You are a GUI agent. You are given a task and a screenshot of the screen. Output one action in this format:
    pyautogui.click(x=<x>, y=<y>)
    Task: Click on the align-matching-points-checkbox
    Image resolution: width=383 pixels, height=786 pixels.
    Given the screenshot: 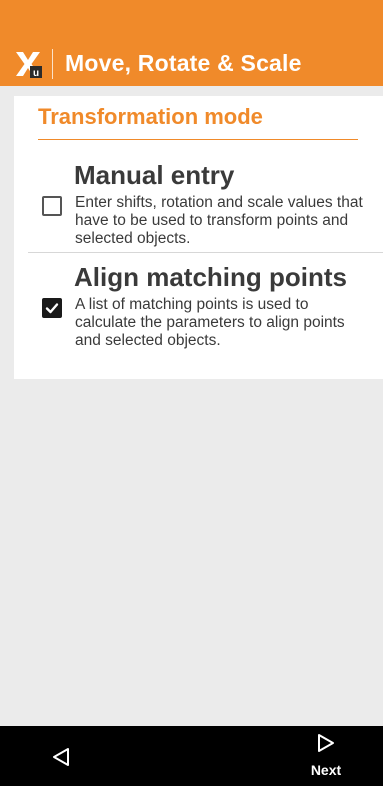 What is the action you would take?
    pyautogui.click(x=52, y=308)
    